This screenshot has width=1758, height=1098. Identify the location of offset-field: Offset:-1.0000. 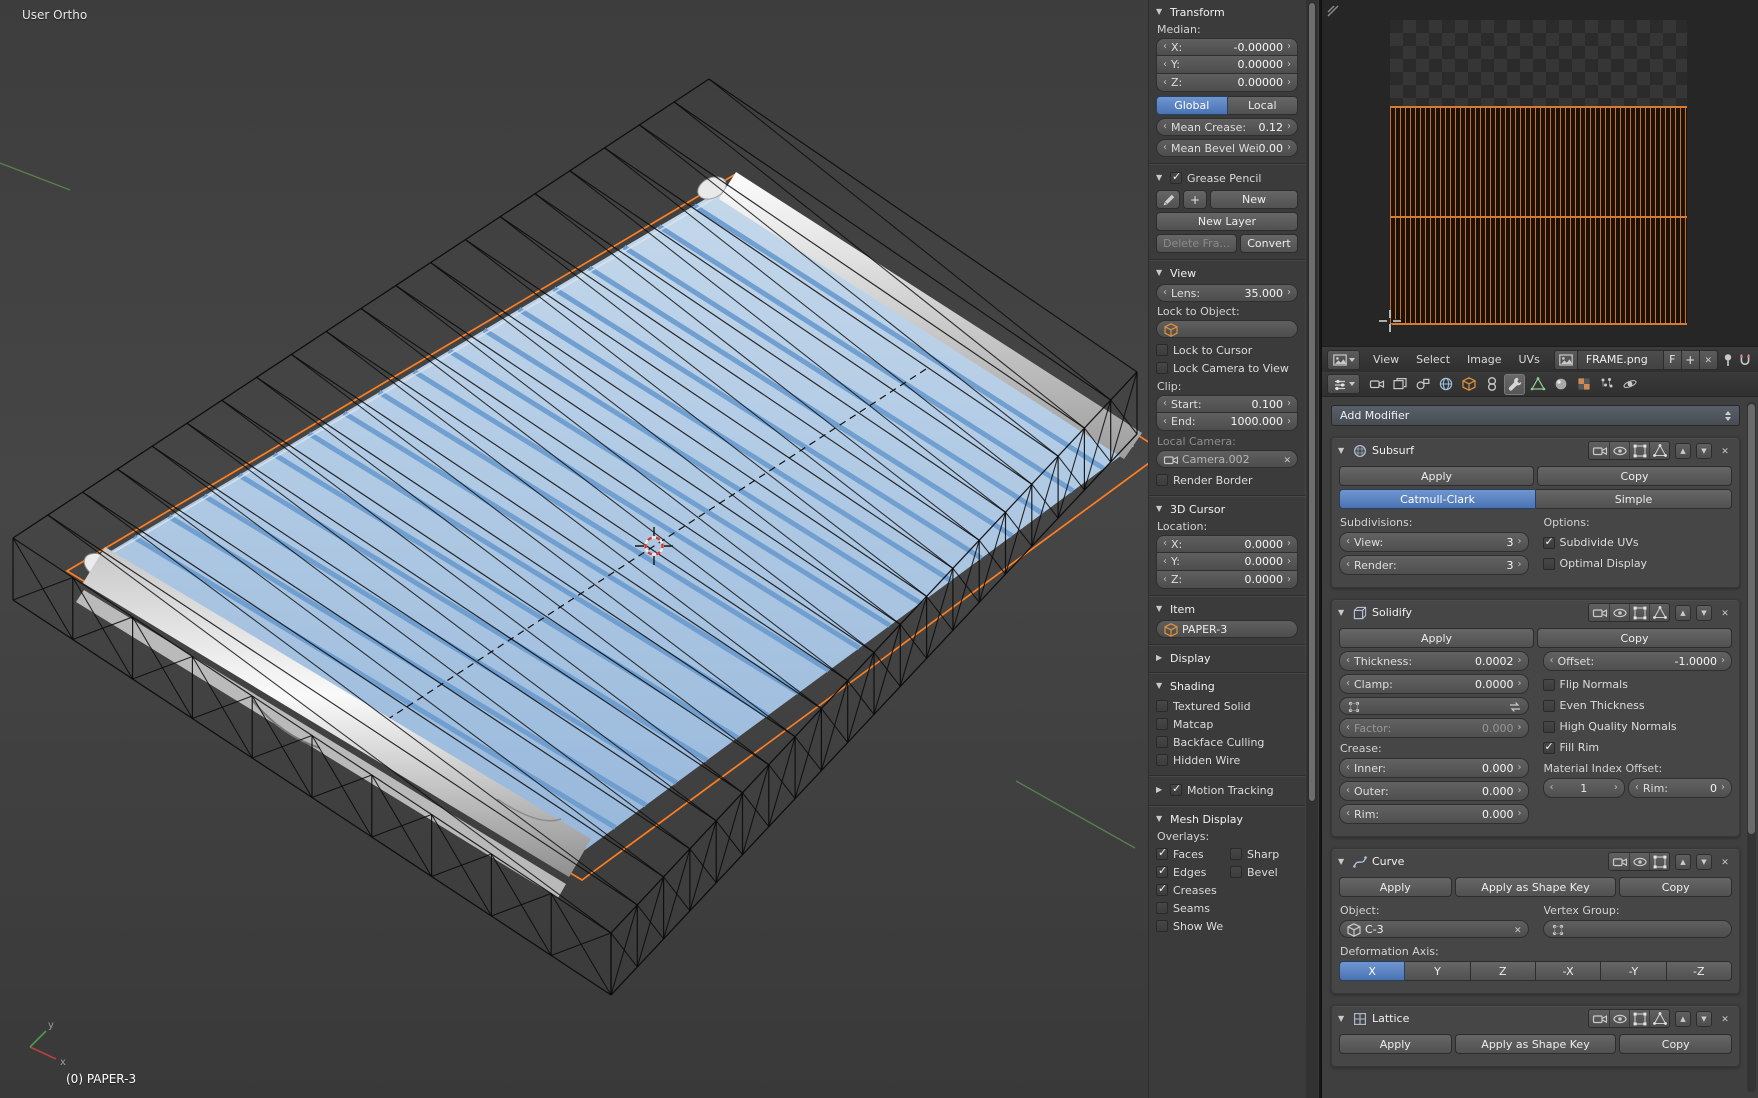
(1637, 661).